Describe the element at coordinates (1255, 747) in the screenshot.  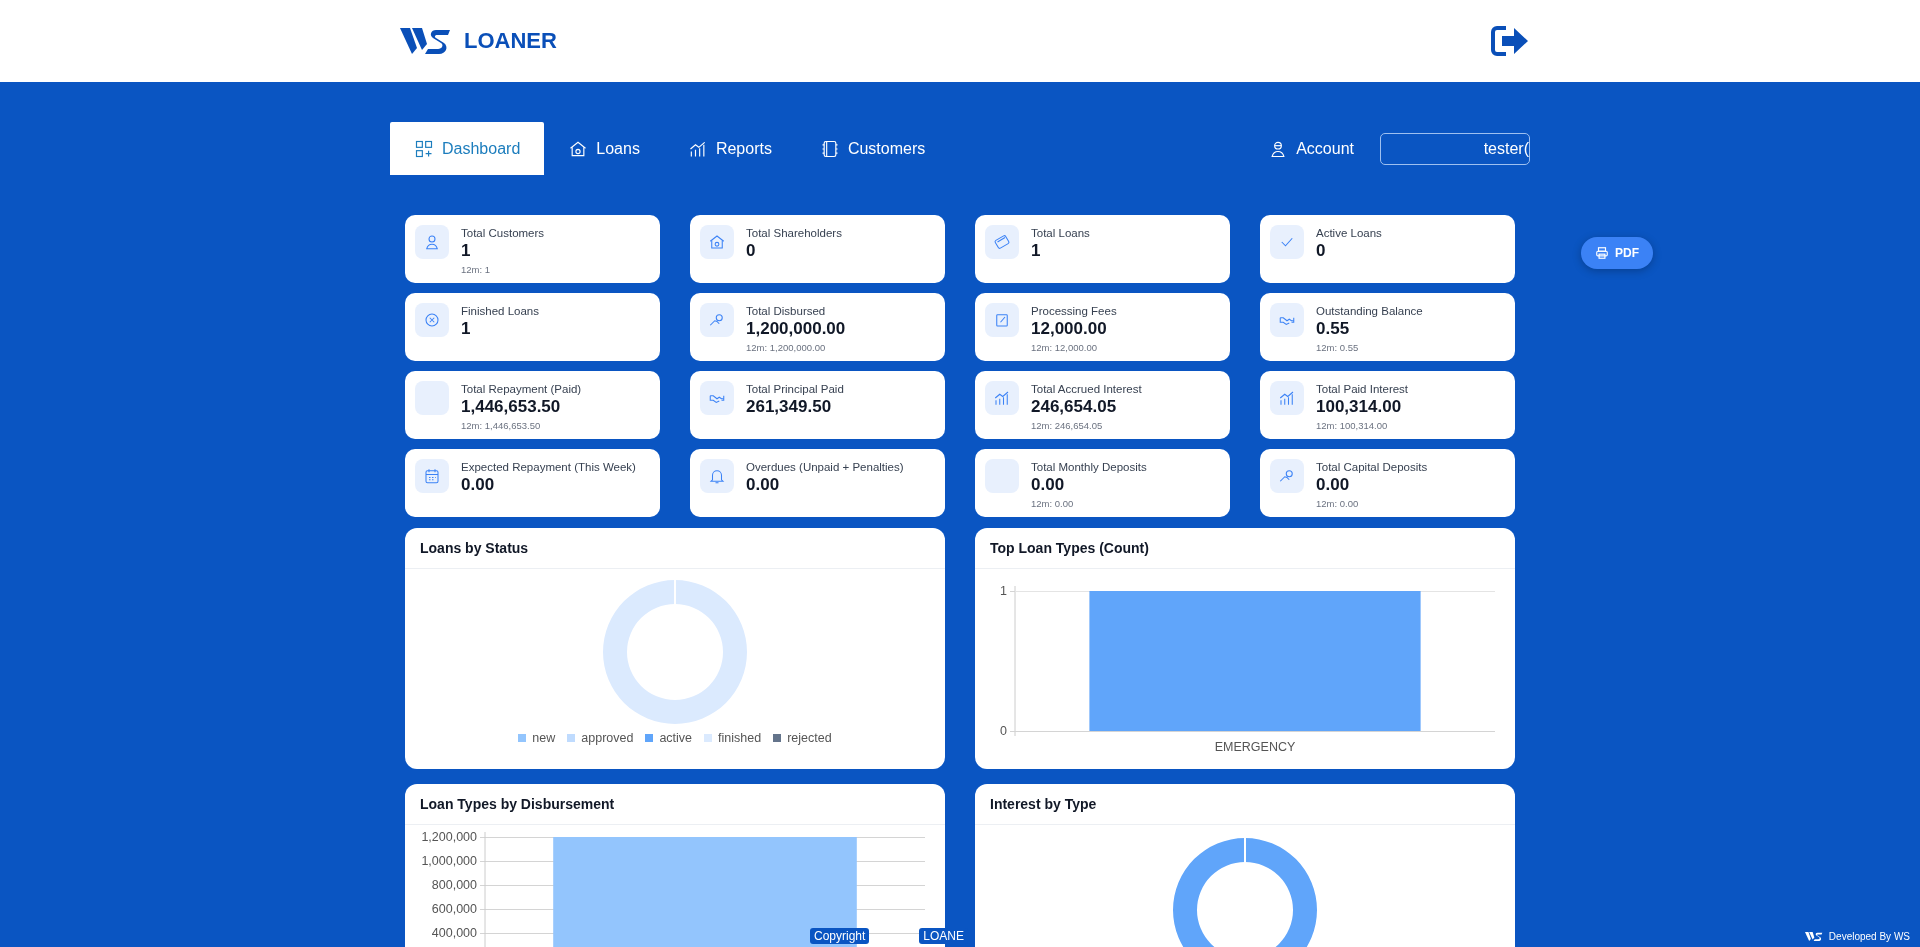
I see `axis-category-label: EMERGENCY` at that location.